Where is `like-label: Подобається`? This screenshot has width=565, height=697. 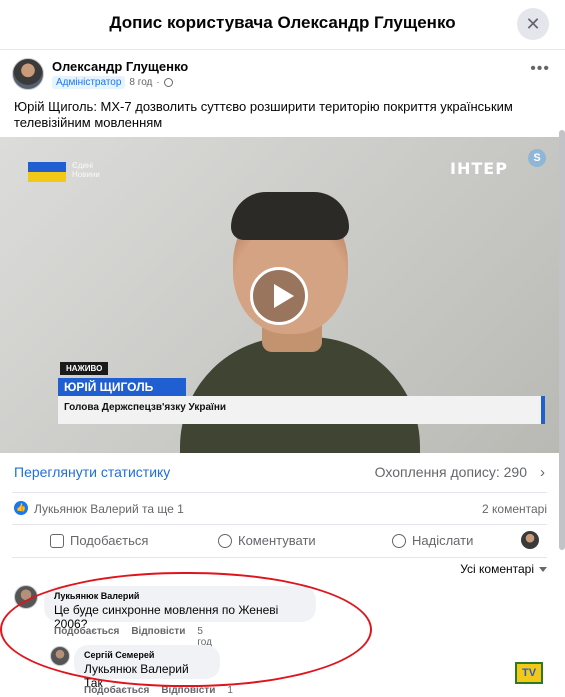 like-label: Подобається is located at coordinates (109, 540).